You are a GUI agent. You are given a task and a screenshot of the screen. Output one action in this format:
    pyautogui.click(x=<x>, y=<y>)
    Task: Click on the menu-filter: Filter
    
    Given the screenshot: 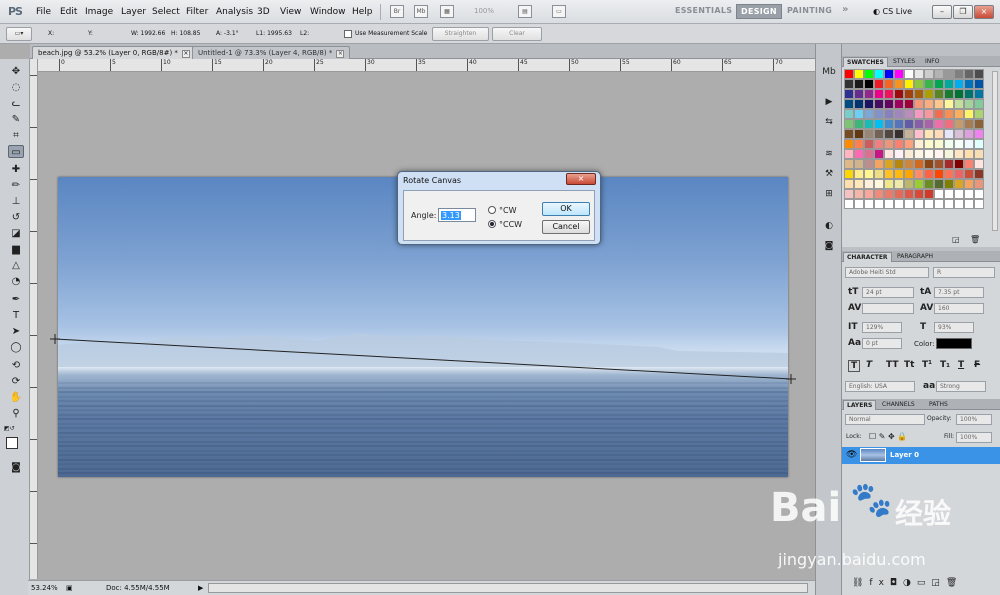 What is the action you would take?
    pyautogui.click(x=197, y=12)
    